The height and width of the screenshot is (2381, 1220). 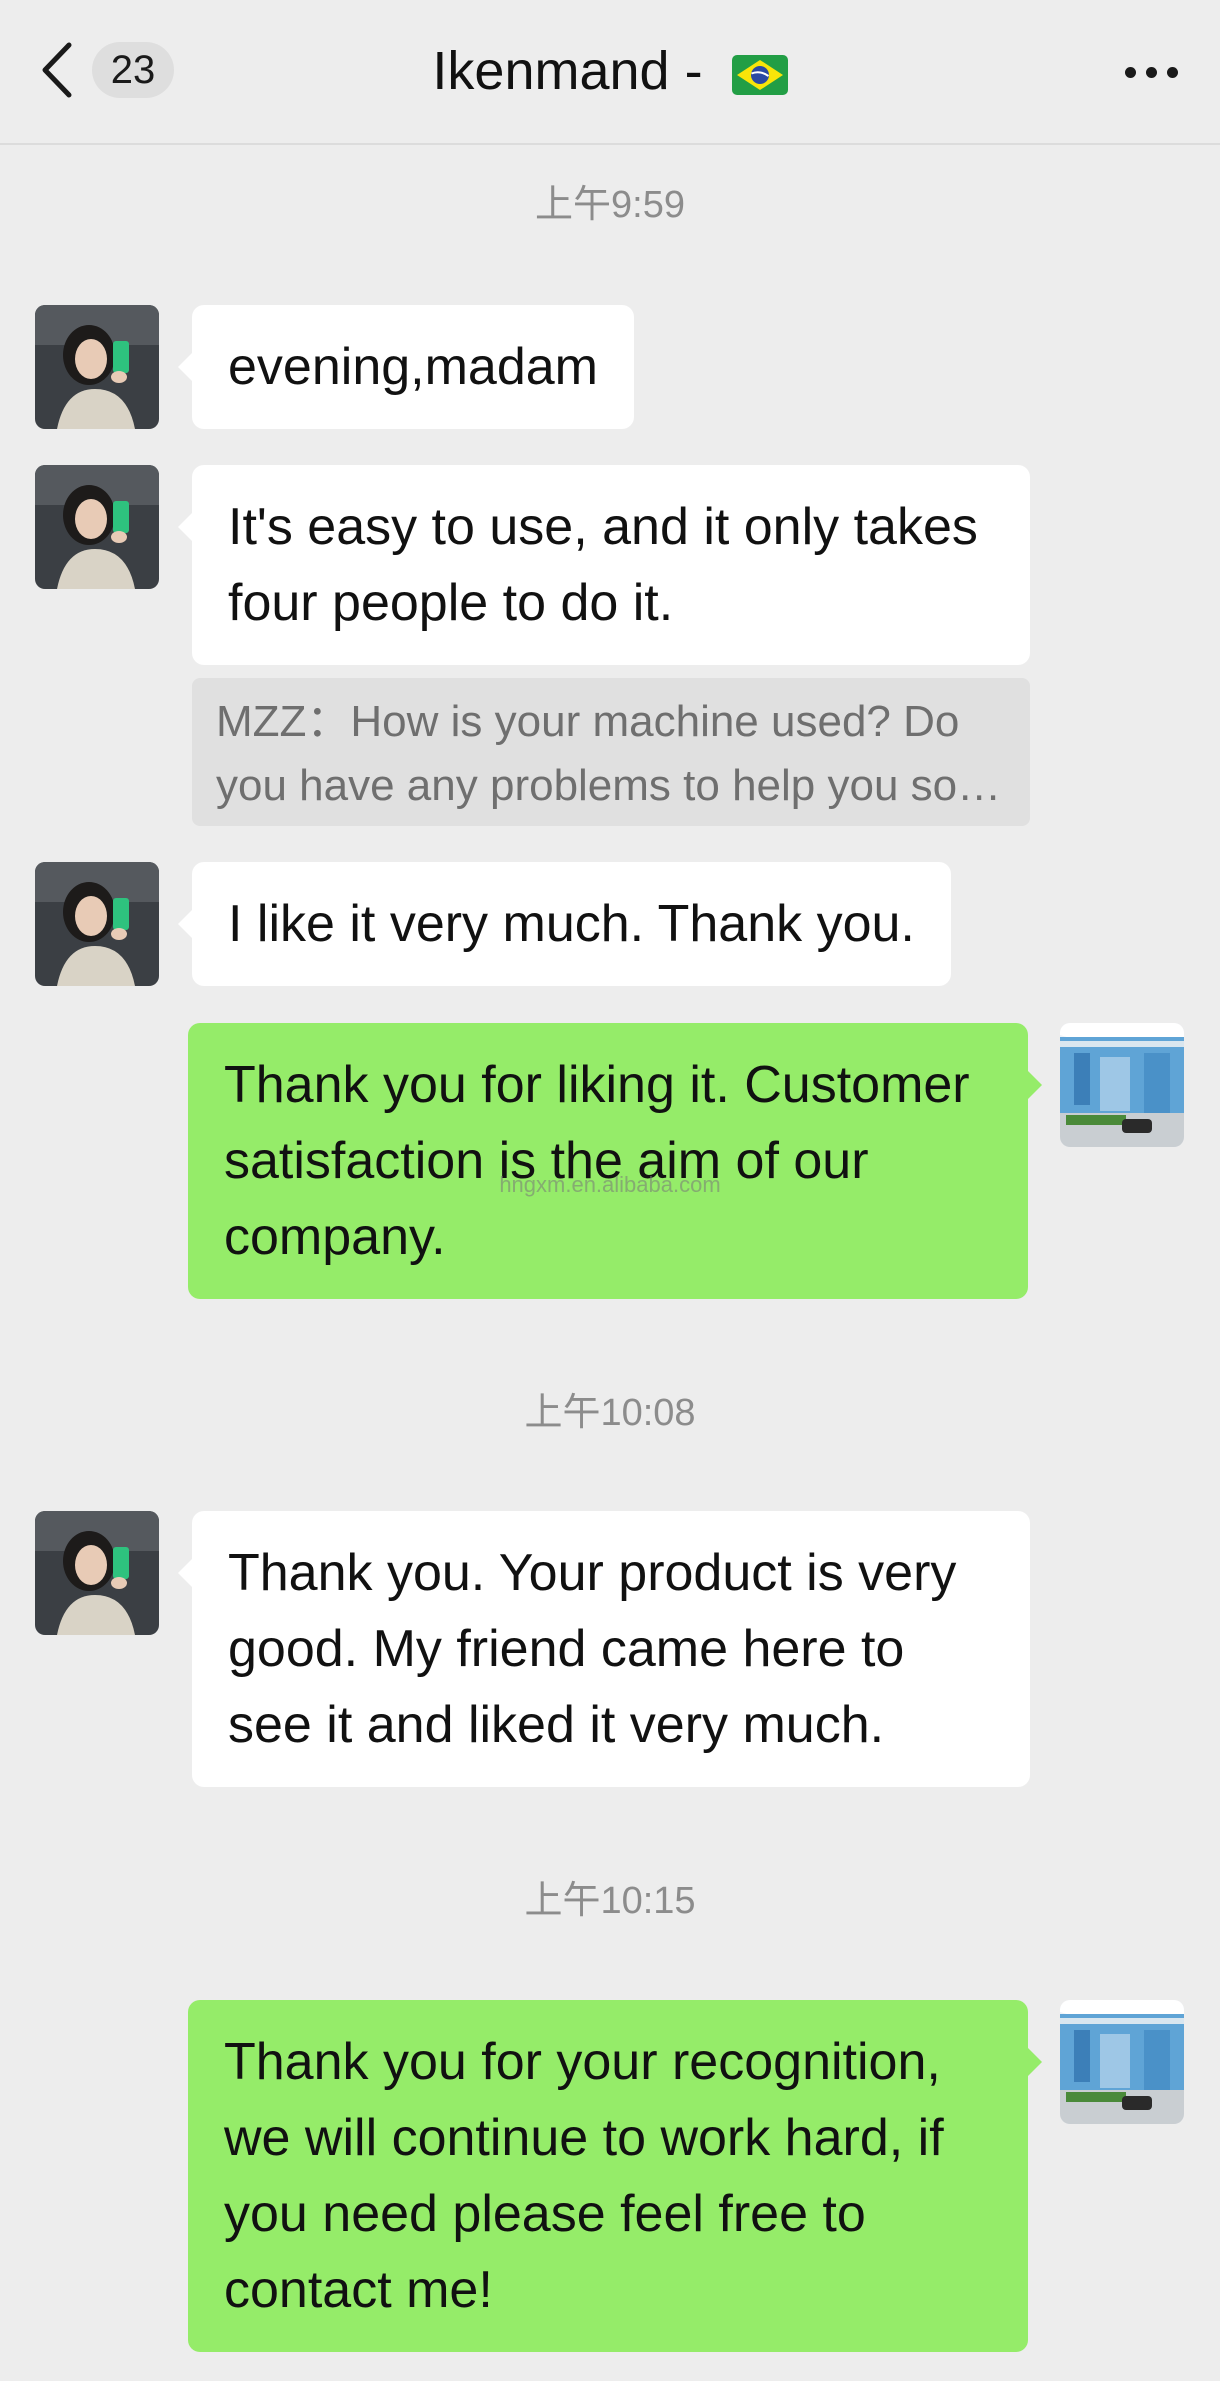 What do you see at coordinates (56, 70) in the screenshot?
I see `chevron-left-icon` at bounding box center [56, 70].